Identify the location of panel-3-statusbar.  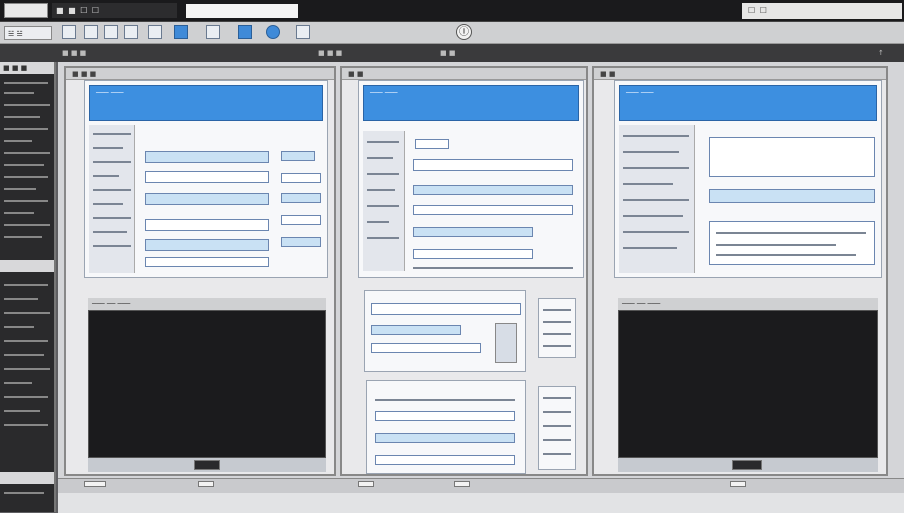
(748, 465).